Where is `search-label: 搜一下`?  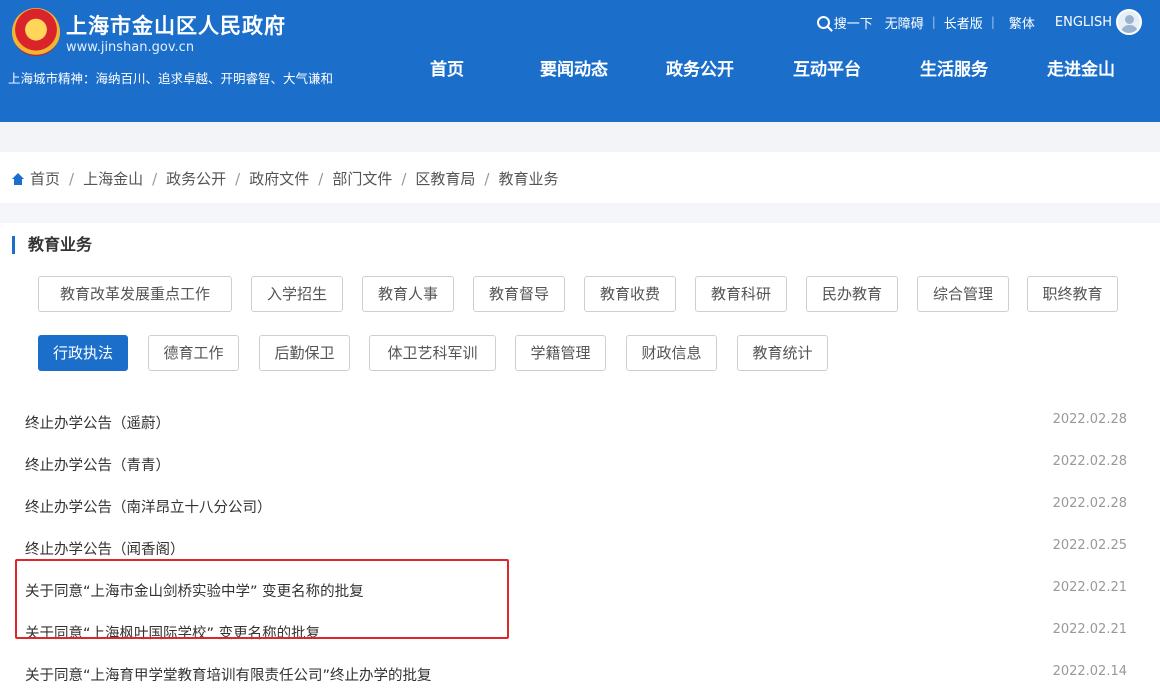 search-label: 搜一下 is located at coordinates (853, 24).